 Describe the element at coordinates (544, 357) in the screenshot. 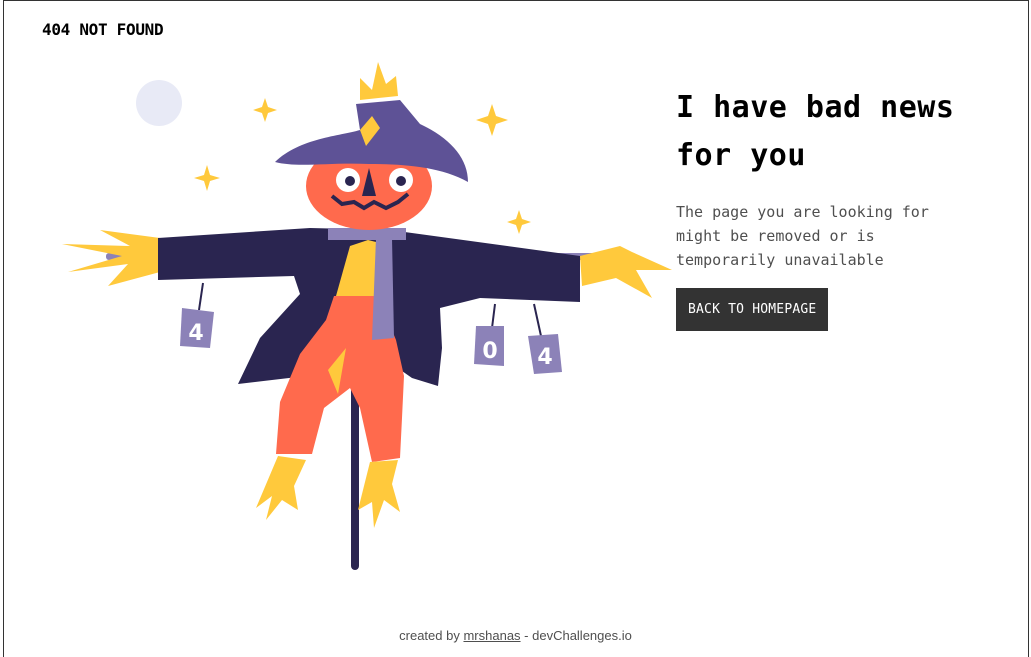

I see `can-label-3: 4` at that location.